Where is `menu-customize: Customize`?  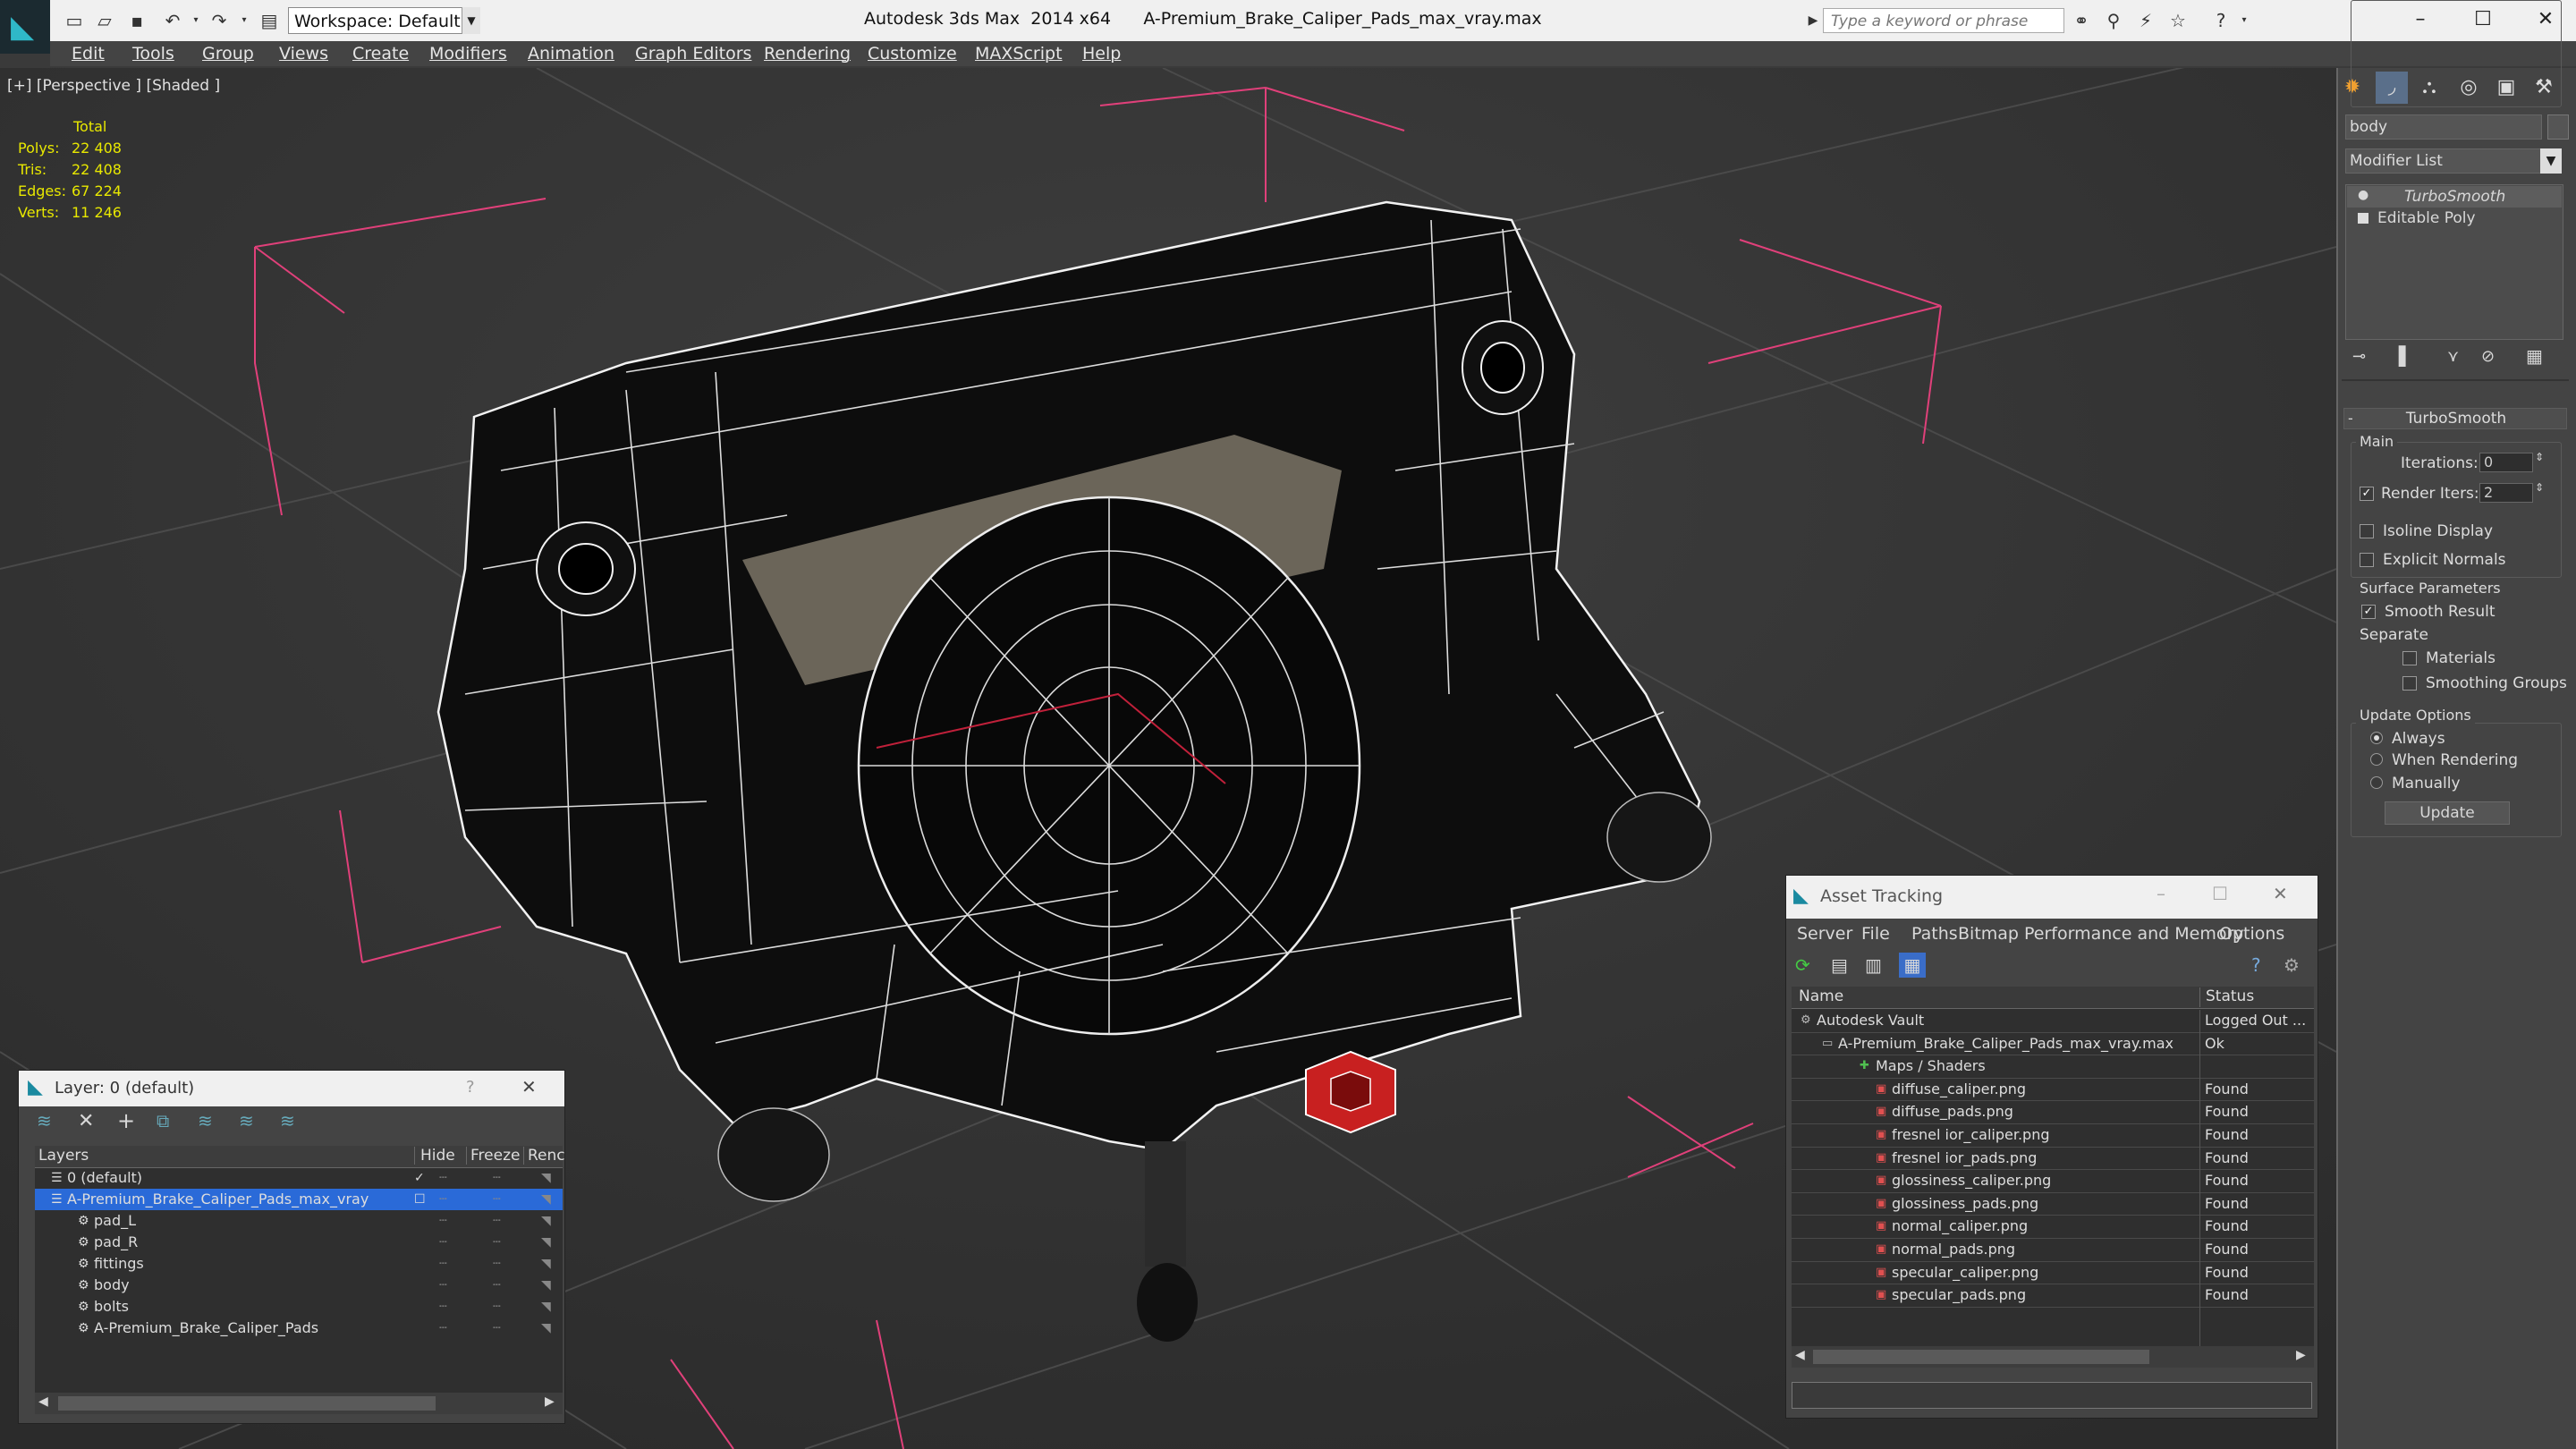 menu-customize: Customize is located at coordinates (912, 53).